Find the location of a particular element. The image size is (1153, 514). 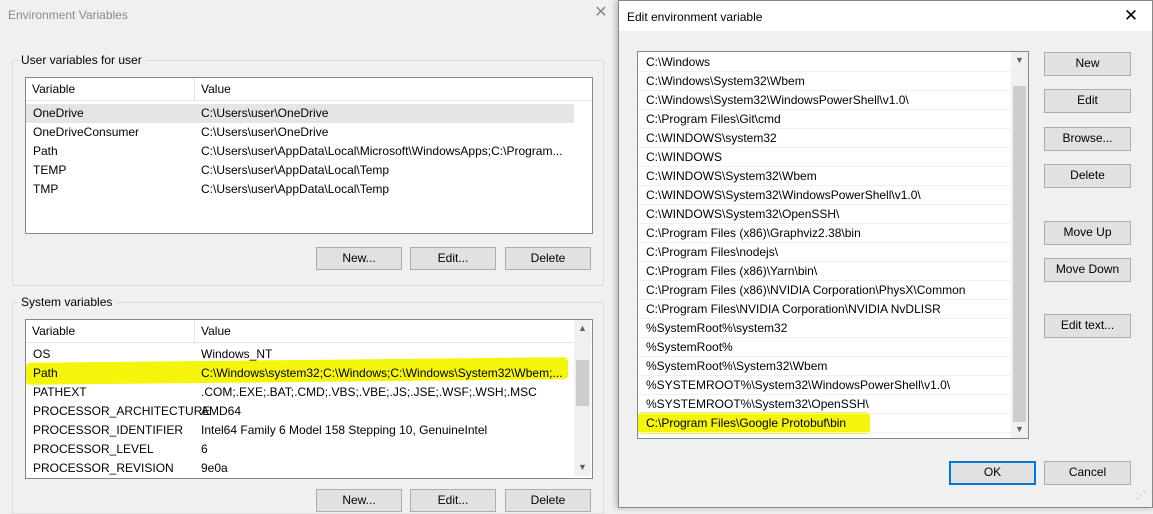

row-variable: OneDriveConsumer is located at coordinates (86, 132).